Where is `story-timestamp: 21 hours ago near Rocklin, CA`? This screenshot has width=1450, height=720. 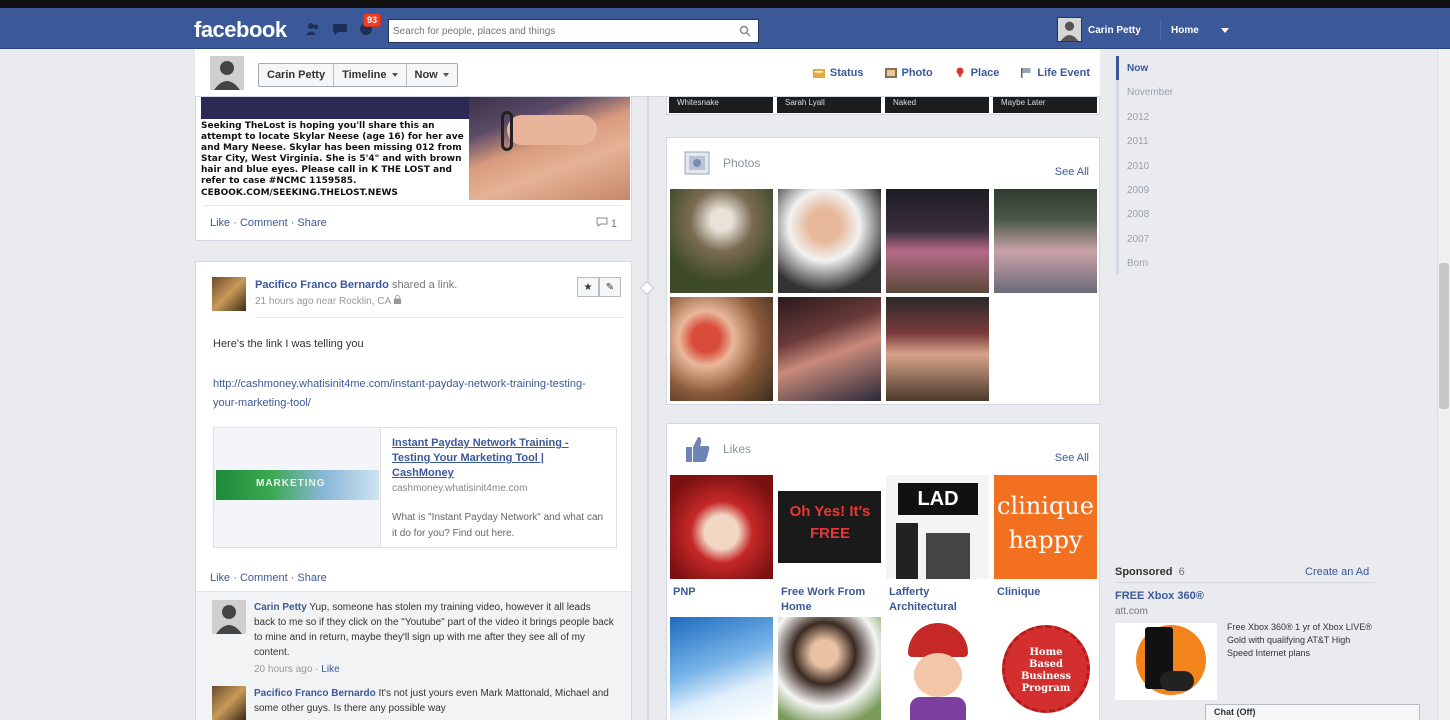
story-timestamp: 21 hours ago near Rocklin, CA is located at coordinates (323, 301).